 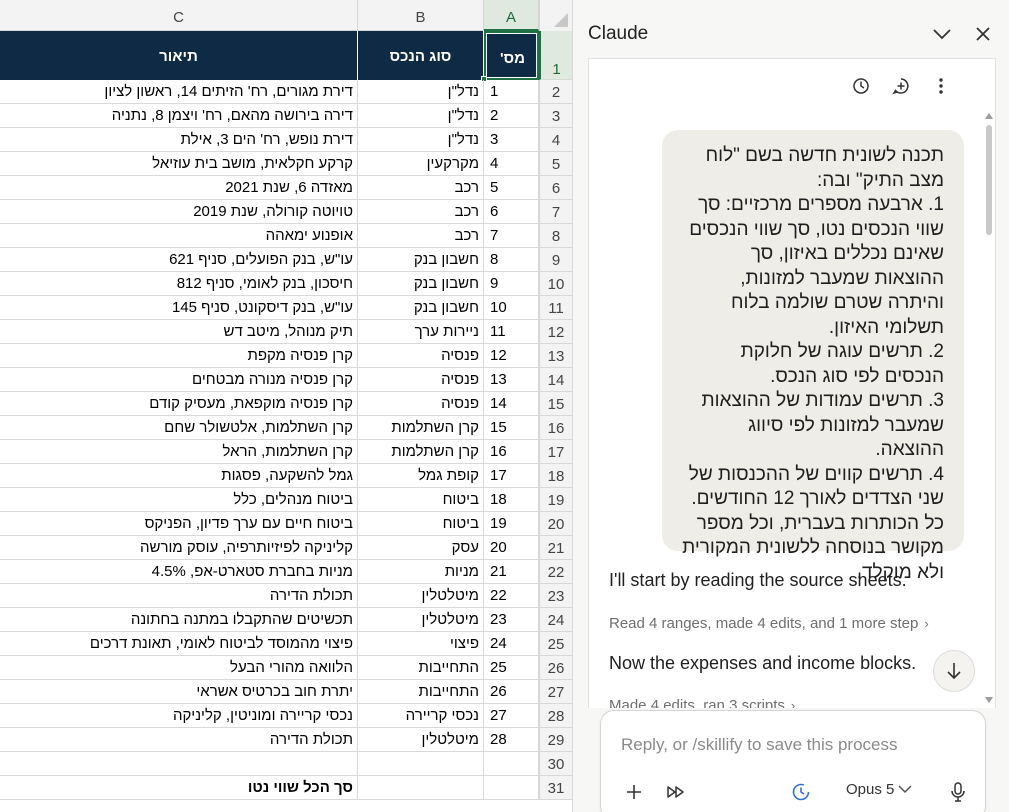 What do you see at coordinates (555, 644) in the screenshot?
I see `row-number: 25` at bounding box center [555, 644].